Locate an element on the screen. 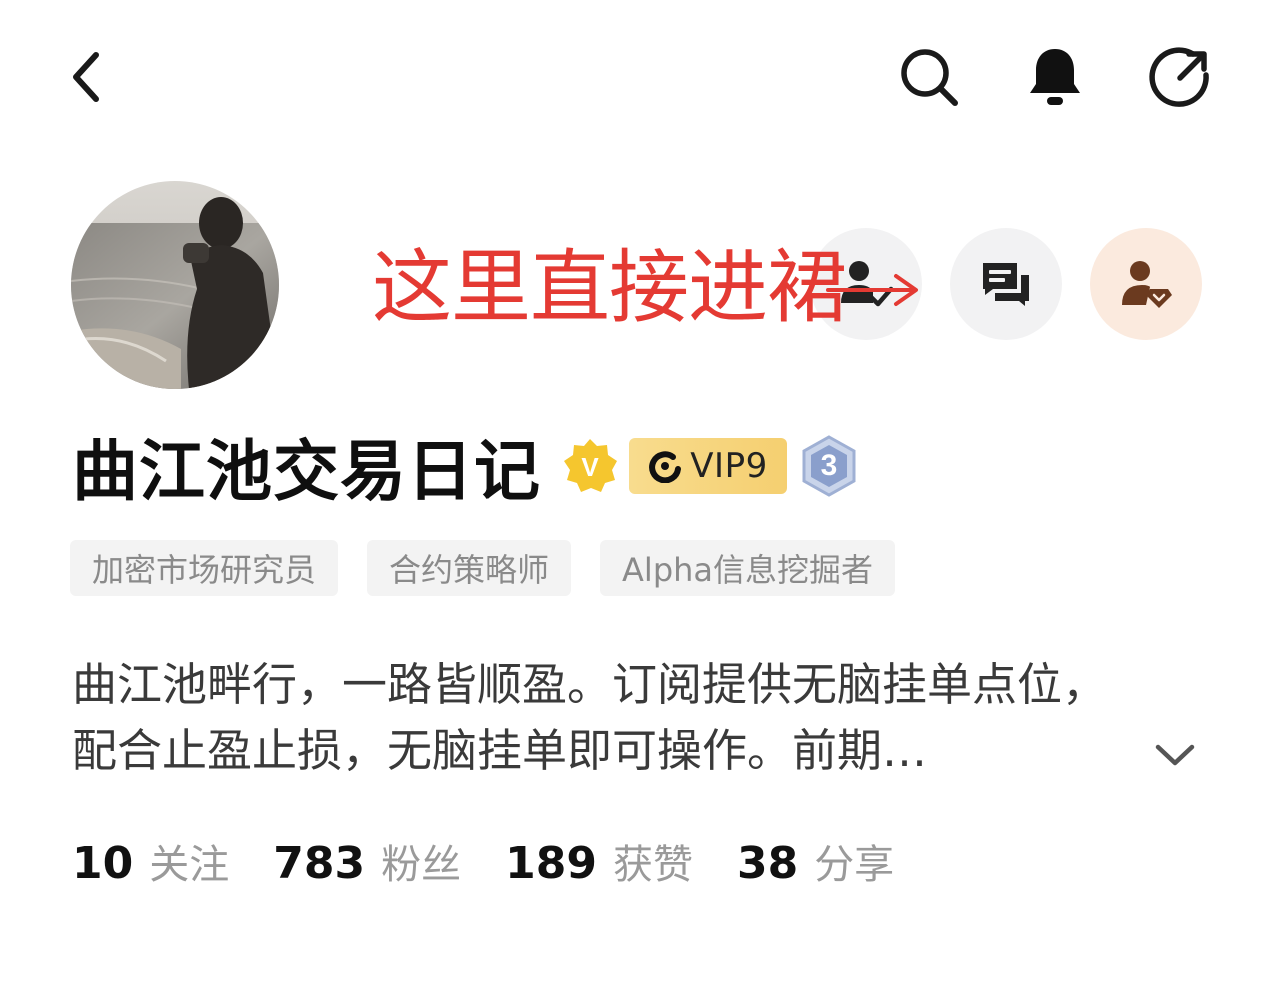 This screenshot has height=986, width=1272. notifications-button is located at coordinates (1055, 77).